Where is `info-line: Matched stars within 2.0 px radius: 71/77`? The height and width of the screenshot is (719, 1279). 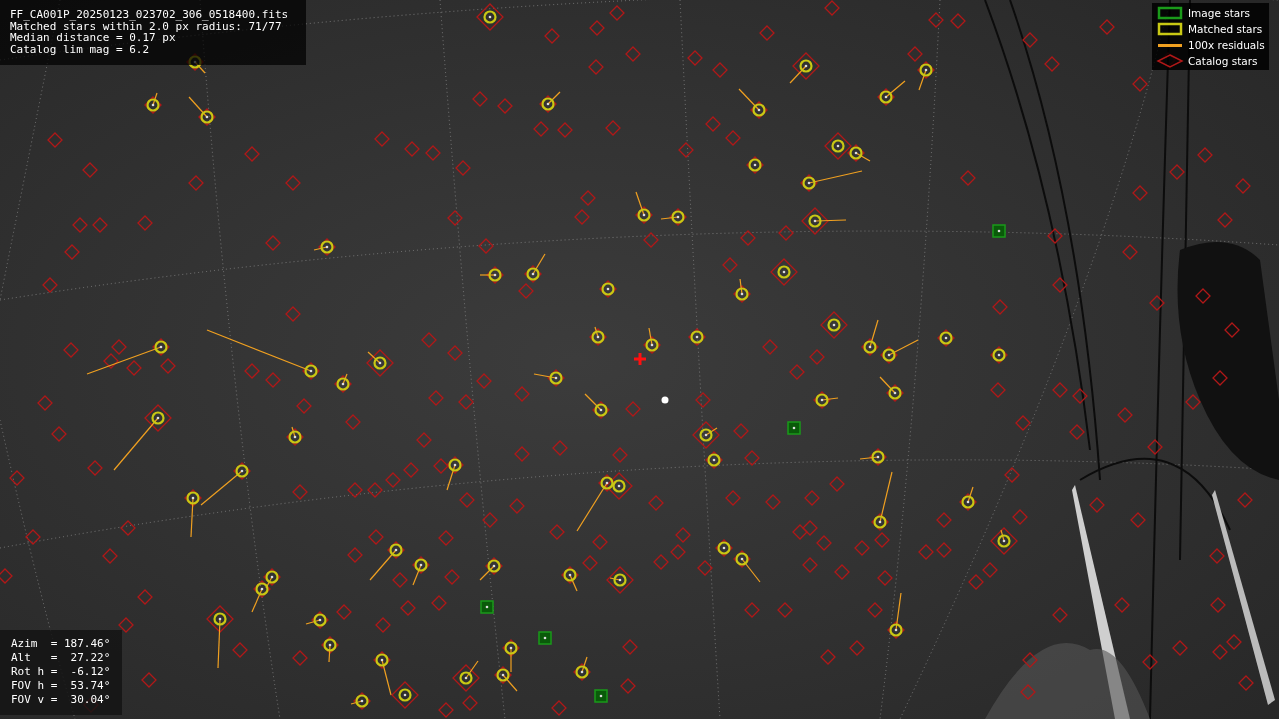 info-line: Matched stars within 2.0 px radius: 71/77 is located at coordinates (146, 26).